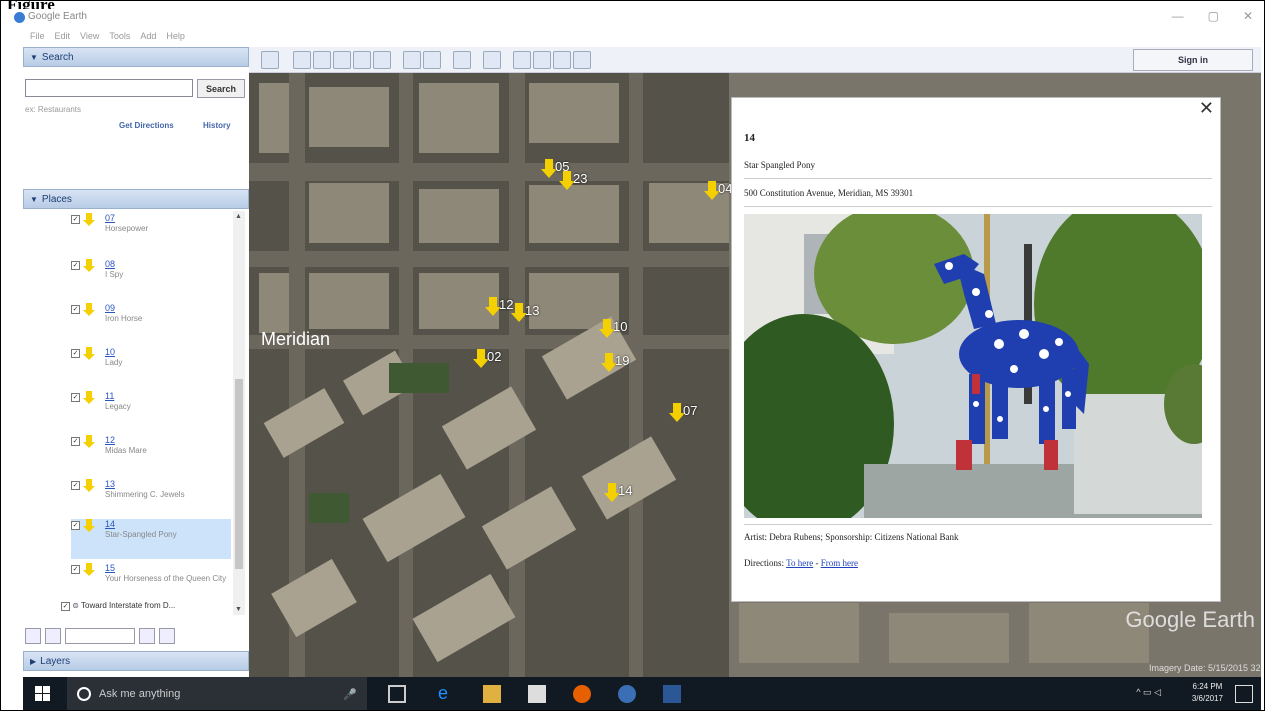 This screenshot has height=711, width=1265. What do you see at coordinates (526, 318) in the screenshot?
I see `map-marker: 13` at bounding box center [526, 318].